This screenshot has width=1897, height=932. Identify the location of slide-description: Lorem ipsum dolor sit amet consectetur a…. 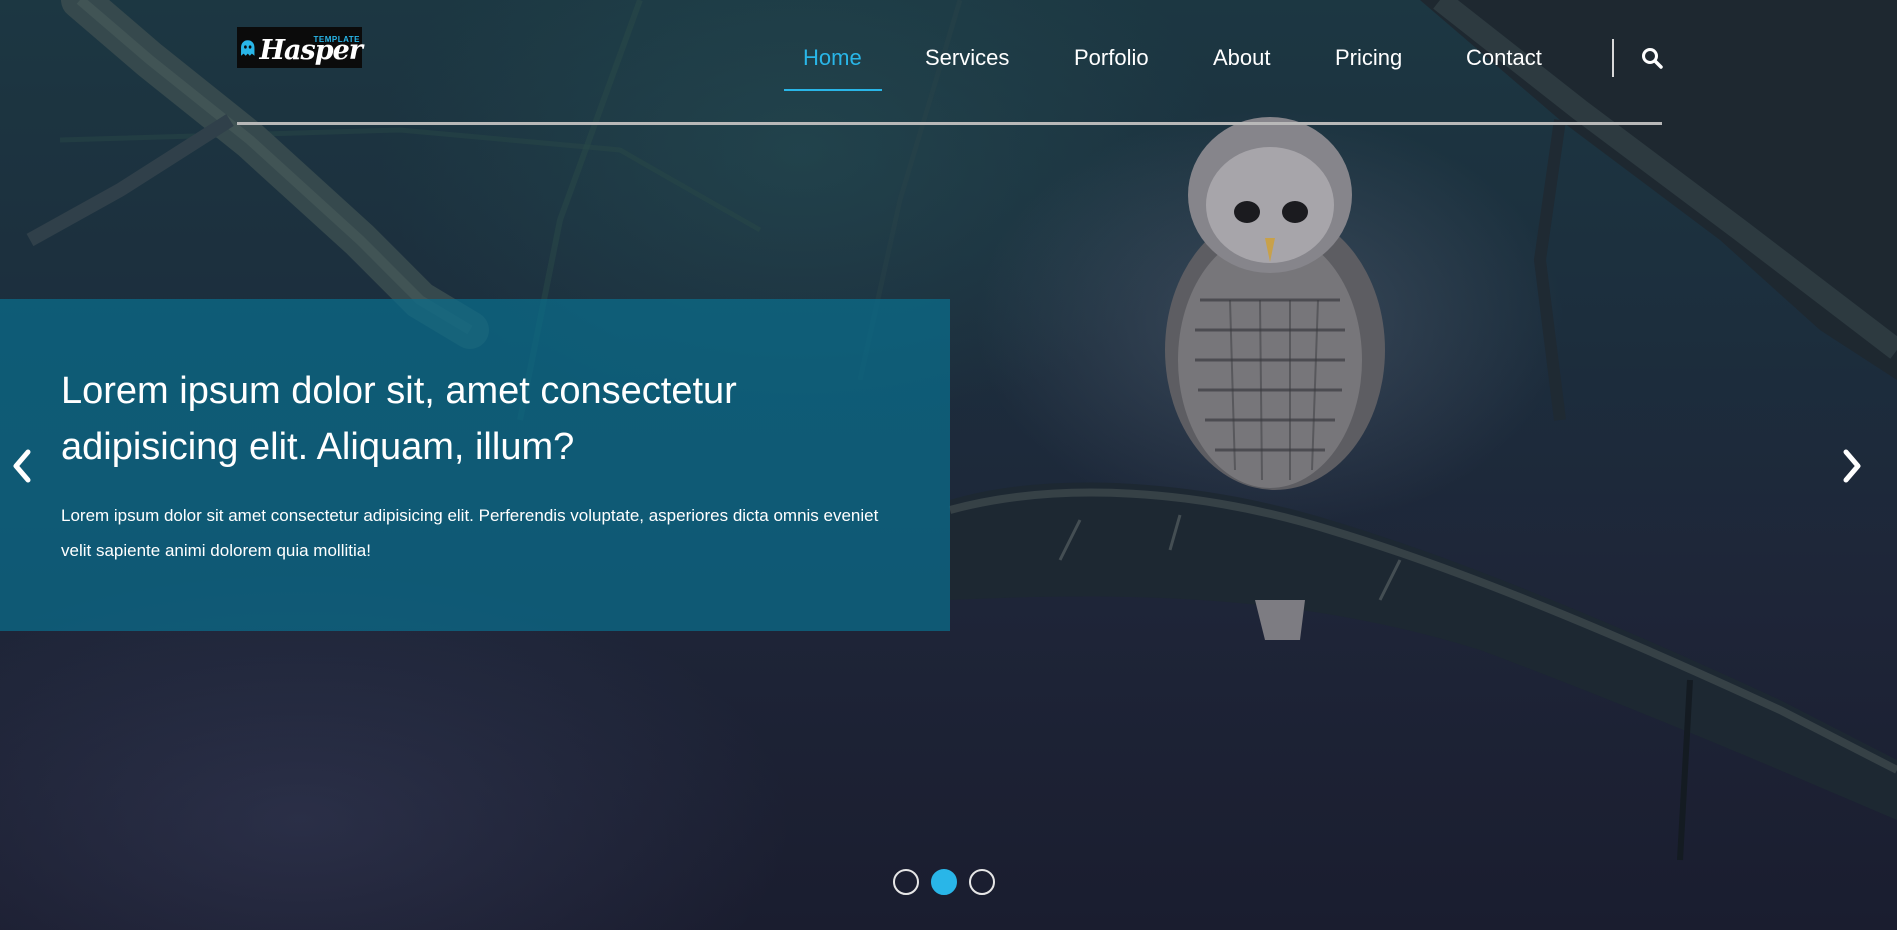
(470, 533).